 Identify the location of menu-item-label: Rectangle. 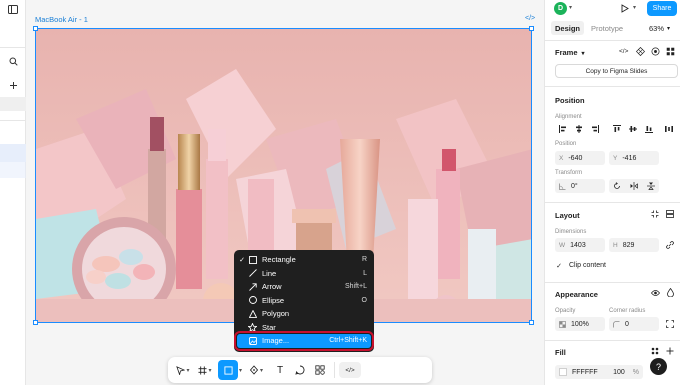
(279, 260).